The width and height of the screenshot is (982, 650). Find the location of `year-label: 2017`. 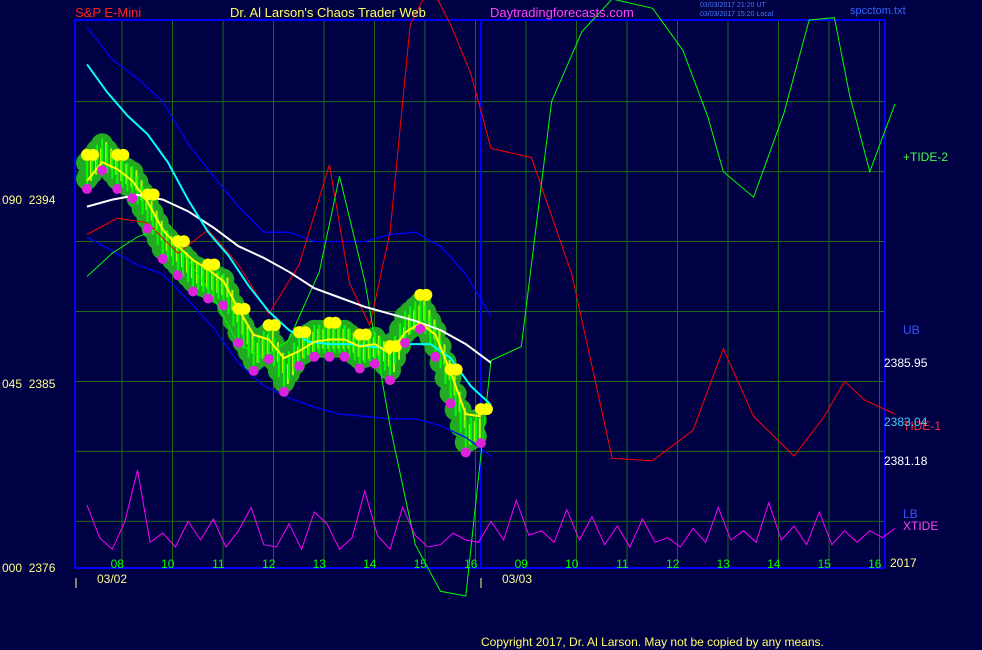

year-label: 2017 is located at coordinates (903, 563).